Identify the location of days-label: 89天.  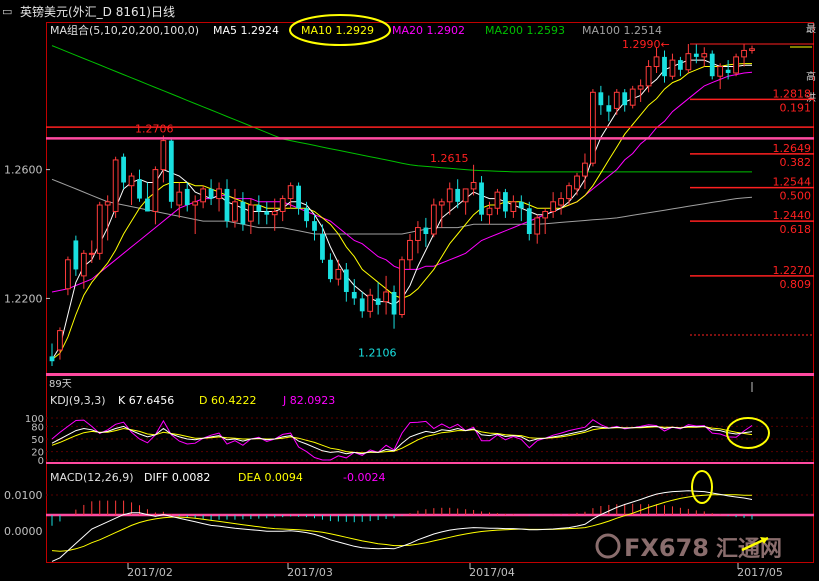
(60, 384).